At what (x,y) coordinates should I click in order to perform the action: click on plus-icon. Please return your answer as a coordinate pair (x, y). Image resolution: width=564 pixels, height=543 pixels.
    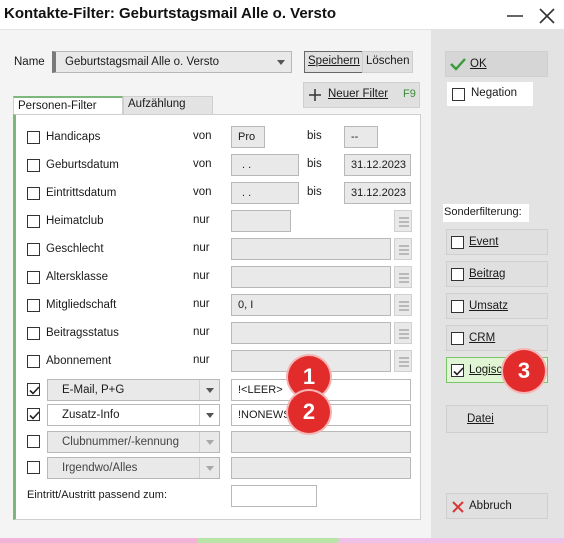
    Looking at the image, I should click on (315, 95).